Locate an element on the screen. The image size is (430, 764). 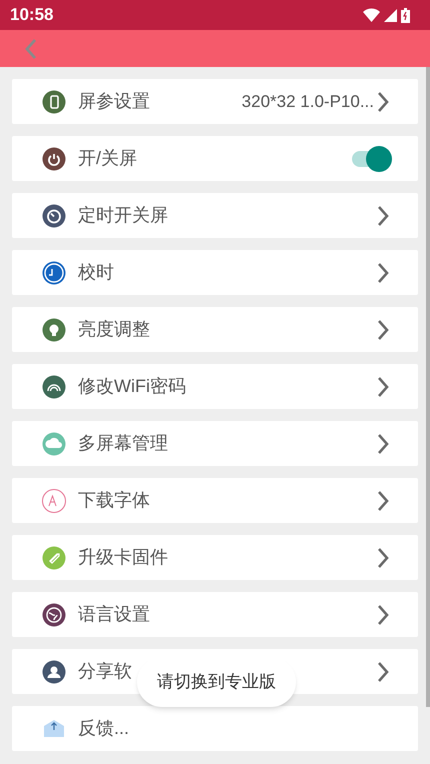
row-label: 语言设置 is located at coordinates (114, 614).